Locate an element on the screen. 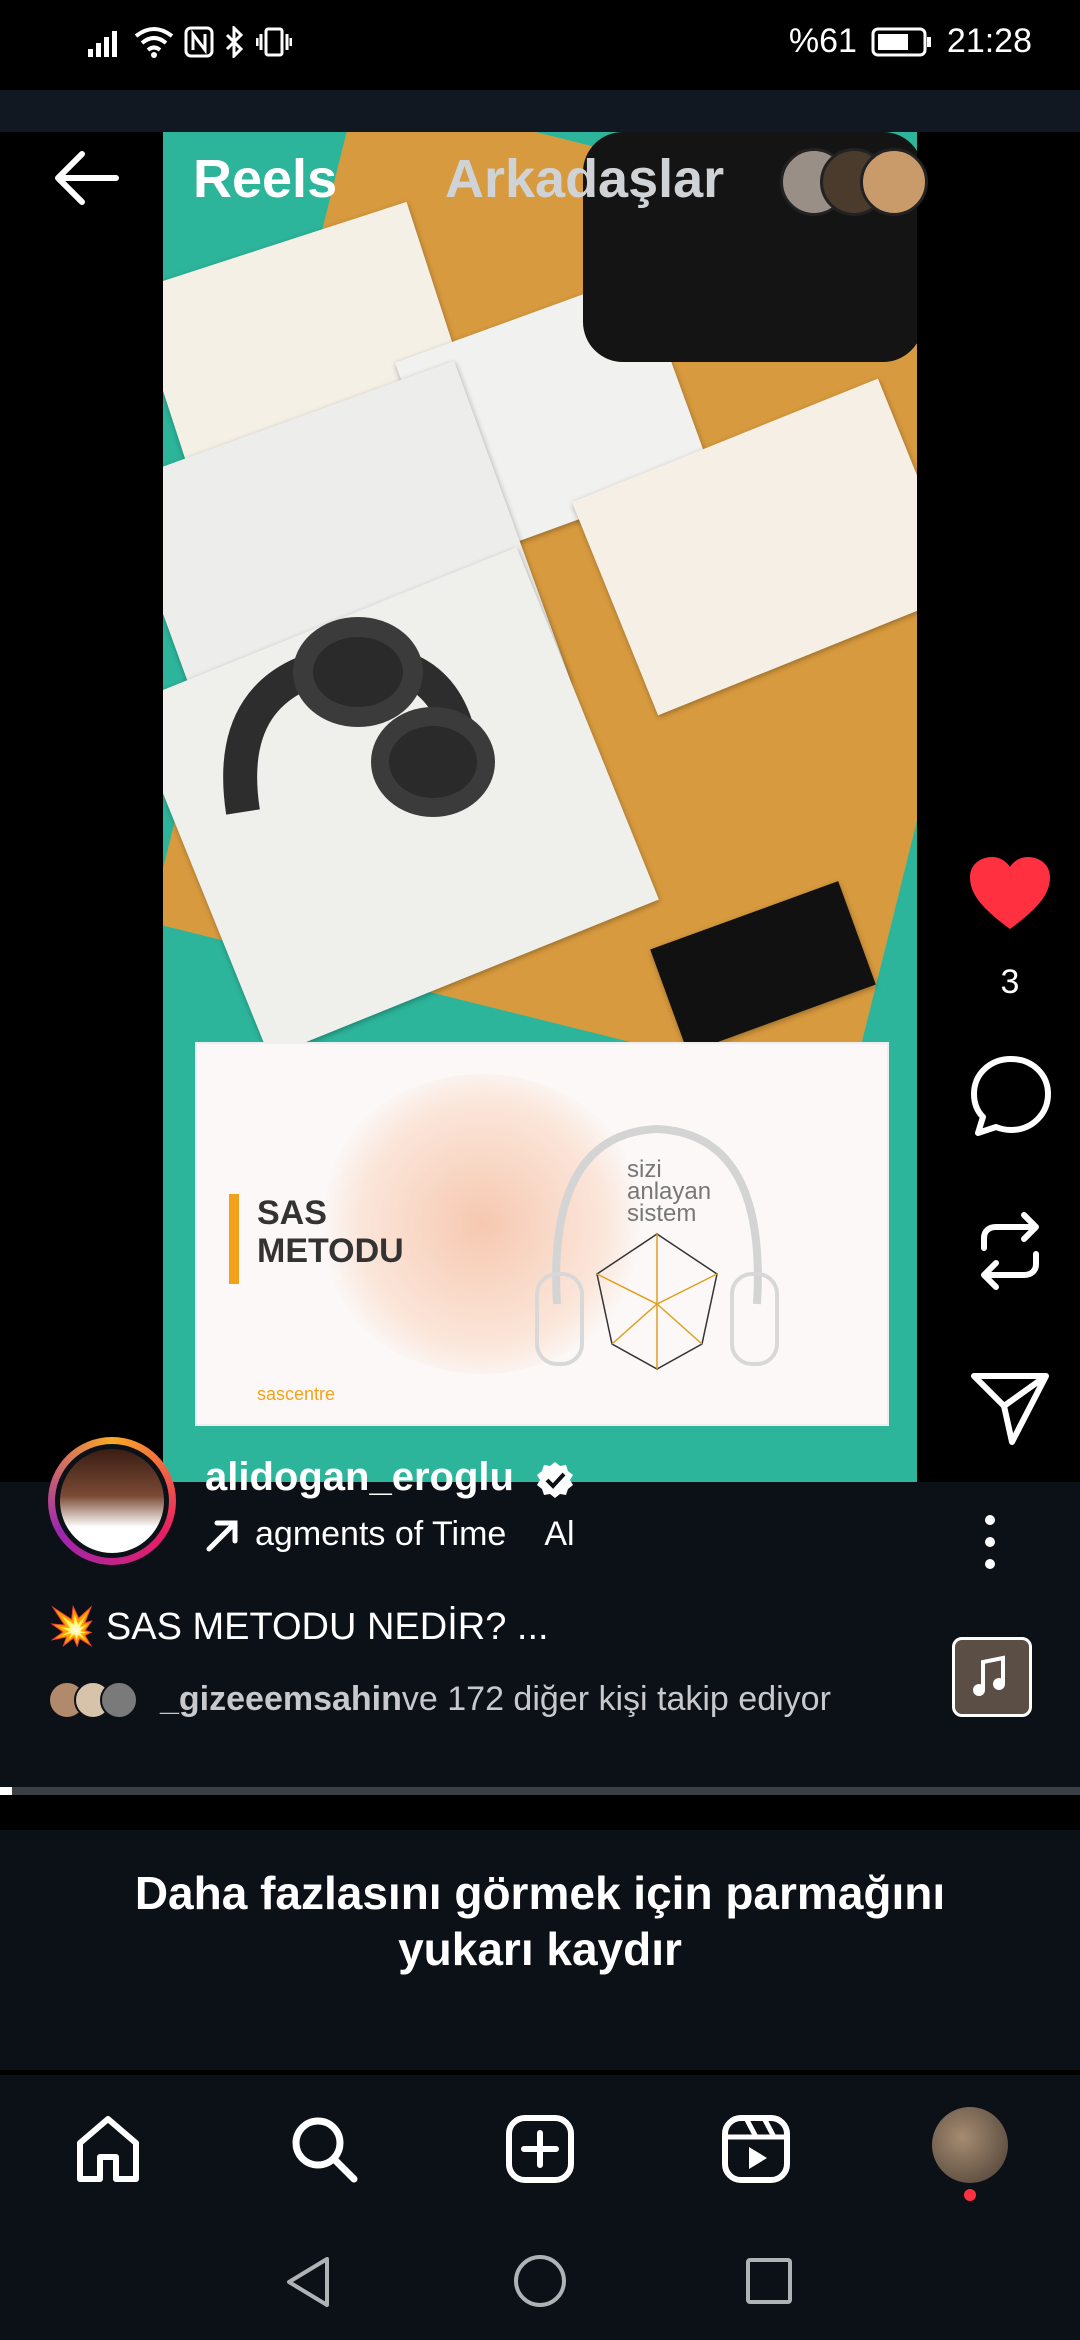 This screenshot has height=2340, width=1080. search-icon is located at coordinates (325, 2150).